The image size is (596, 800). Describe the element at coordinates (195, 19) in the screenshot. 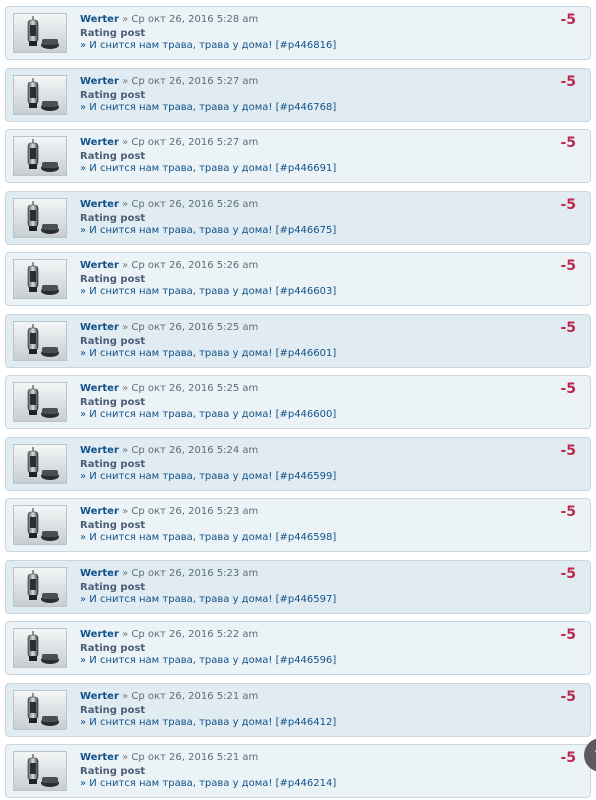

I see `post-date: Ср окт 26, 2016 5:28 am` at that location.